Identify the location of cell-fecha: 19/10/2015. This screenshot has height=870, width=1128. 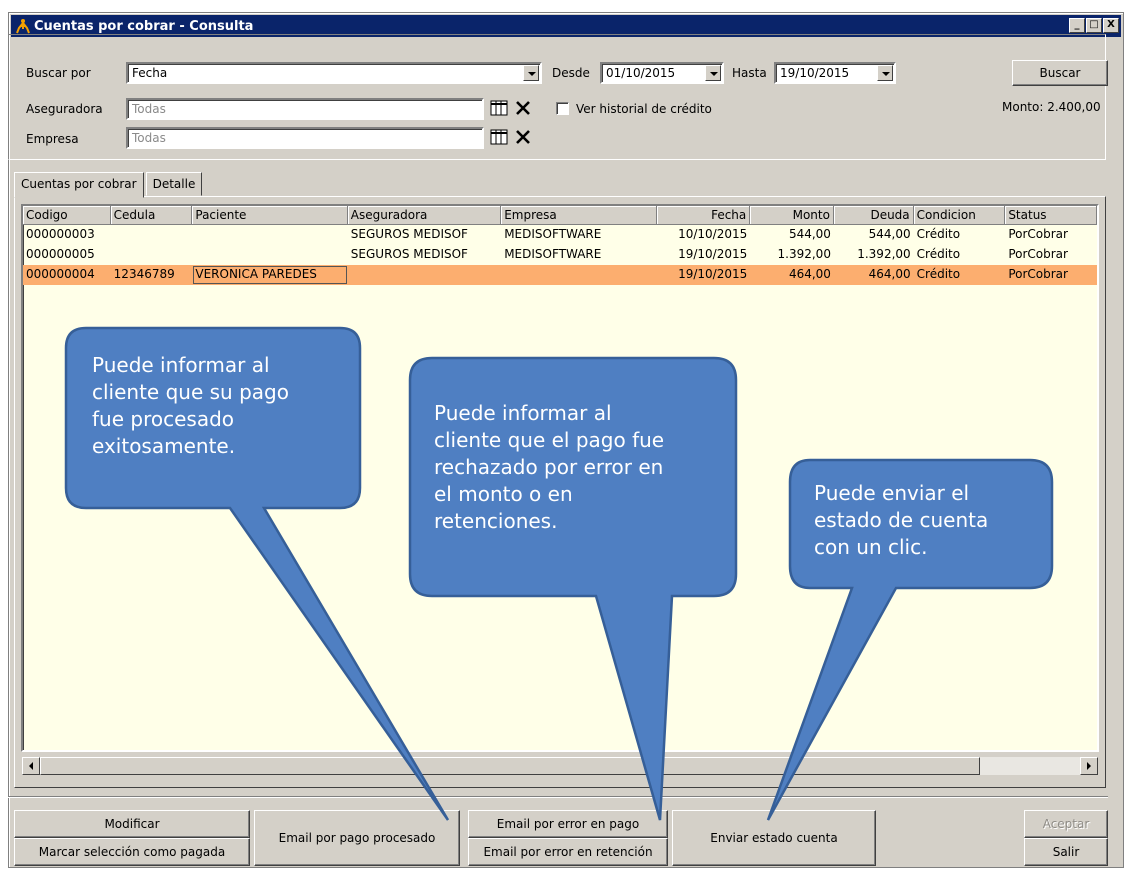
(713, 274).